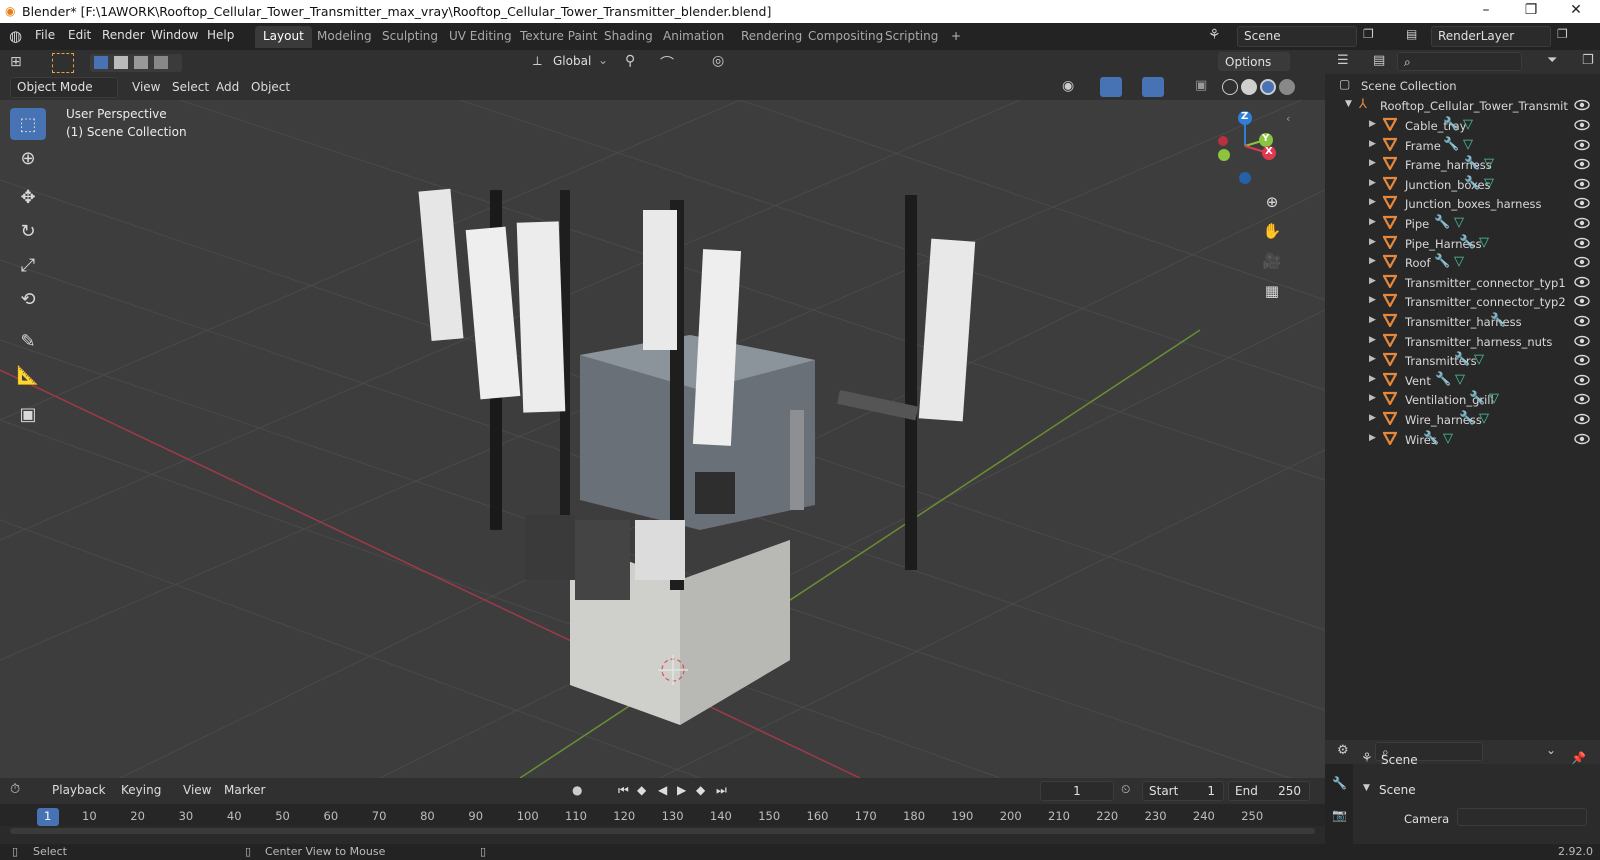 The height and width of the screenshot is (860, 1600). I want to click on current-frame-field: 1, so click(1077, 791).